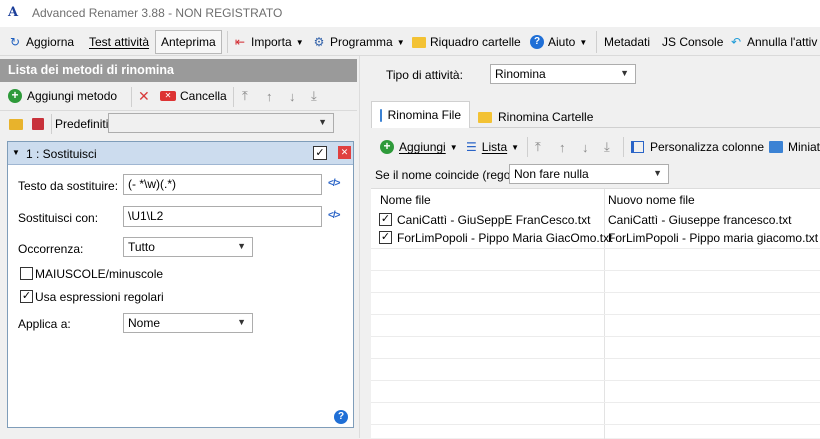  I want to click on task-type-value: Rinomina, so click(520, 74).